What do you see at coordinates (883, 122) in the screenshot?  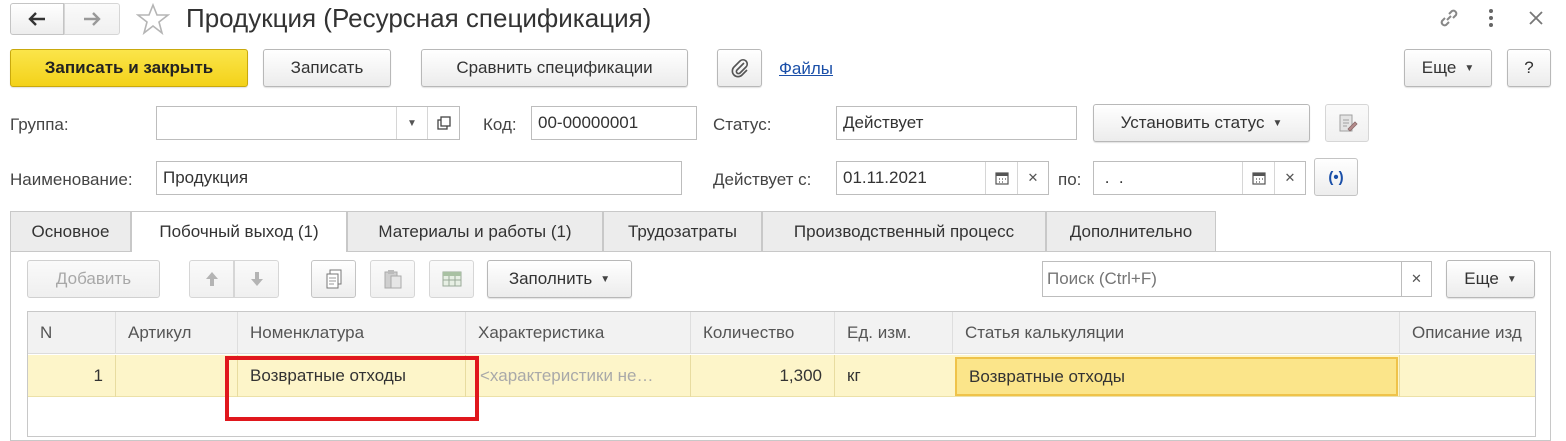 I see `status-value: Действует` at bounding box center [883, 122].